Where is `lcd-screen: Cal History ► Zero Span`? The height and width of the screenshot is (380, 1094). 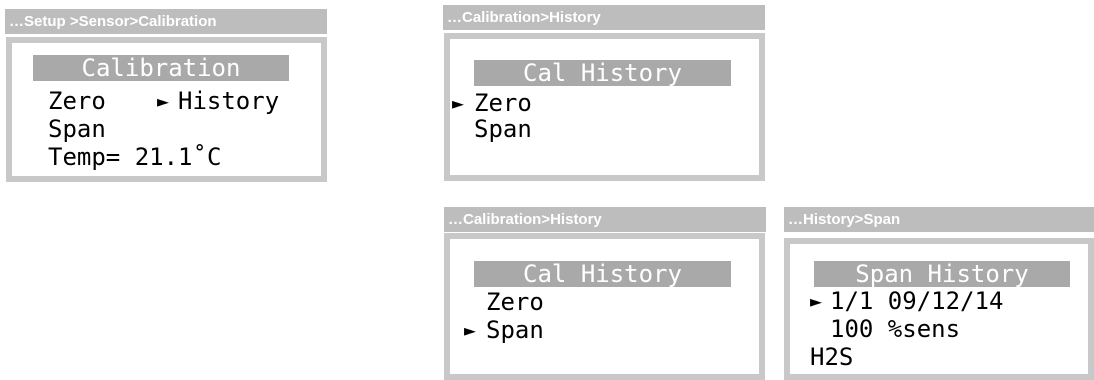
lcd-screen: Cal History ► Zero Span is located at coordinates (604, 107).